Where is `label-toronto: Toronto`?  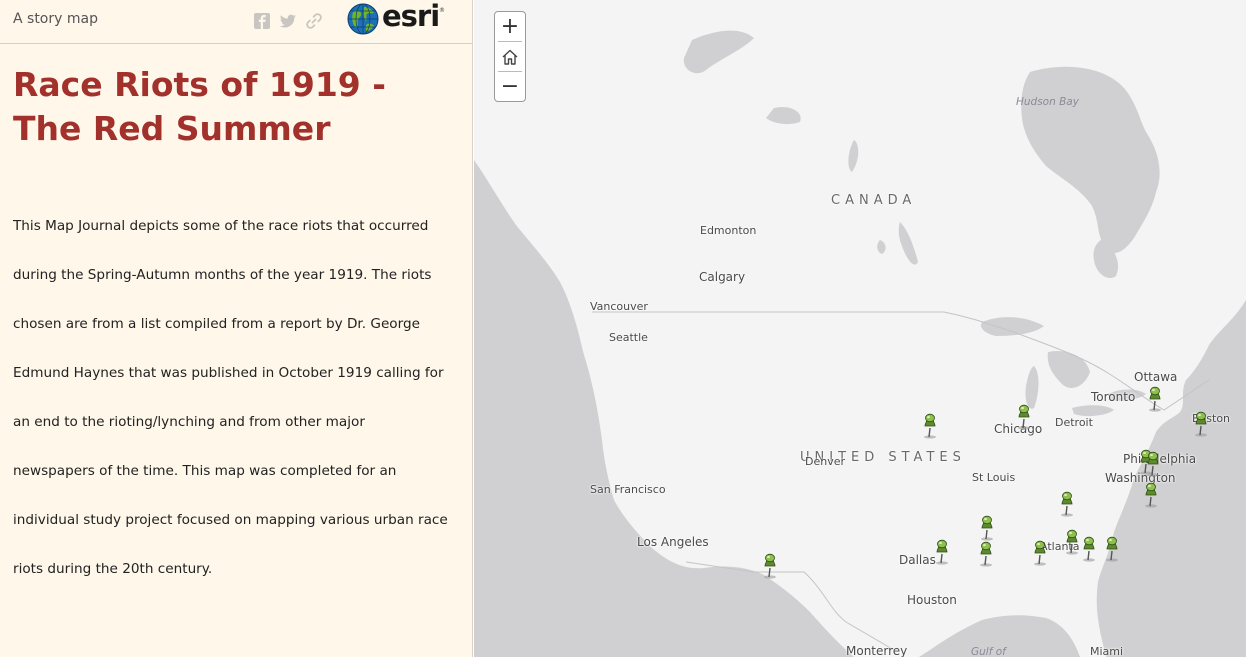 label-toronto: Toronto is located at coordinates (1113, 397).